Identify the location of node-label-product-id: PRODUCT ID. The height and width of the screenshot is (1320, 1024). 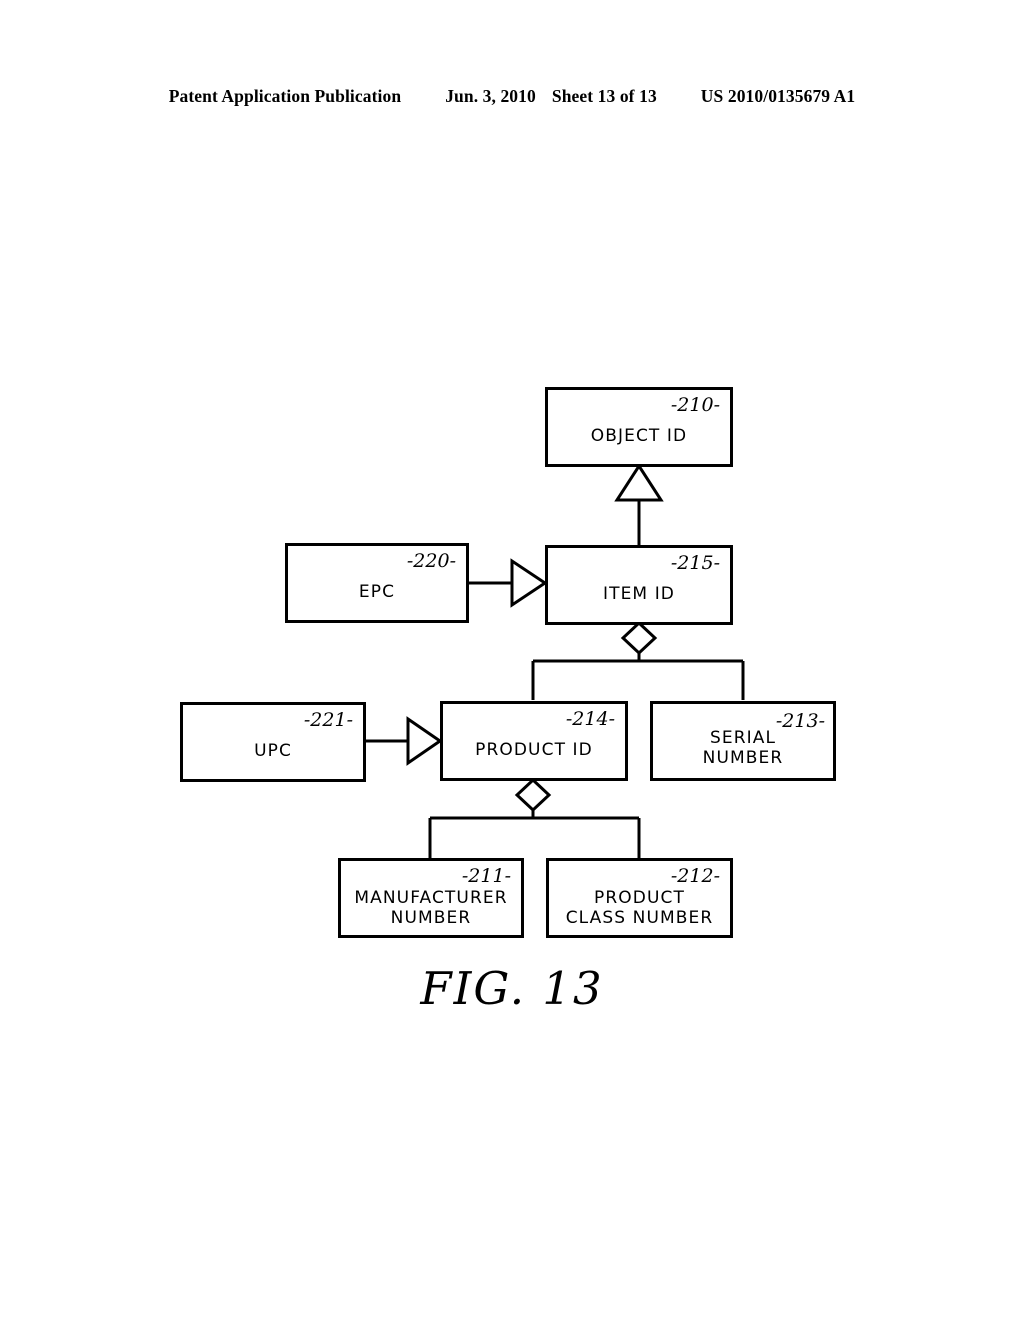
(534, 750).